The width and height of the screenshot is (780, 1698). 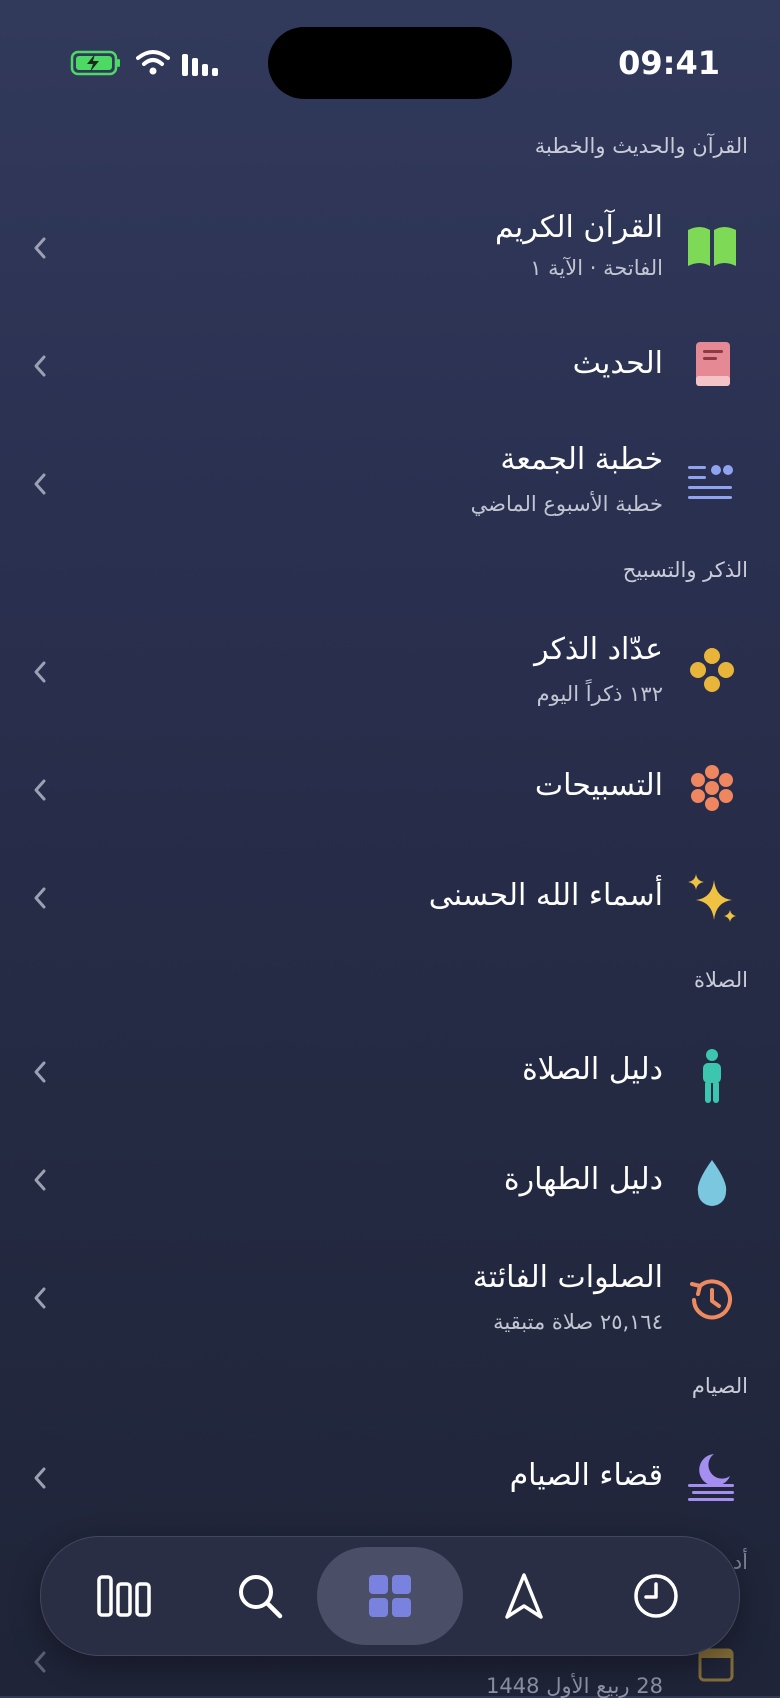 I want to click on clock-icon, so click(x=656, y=1596).